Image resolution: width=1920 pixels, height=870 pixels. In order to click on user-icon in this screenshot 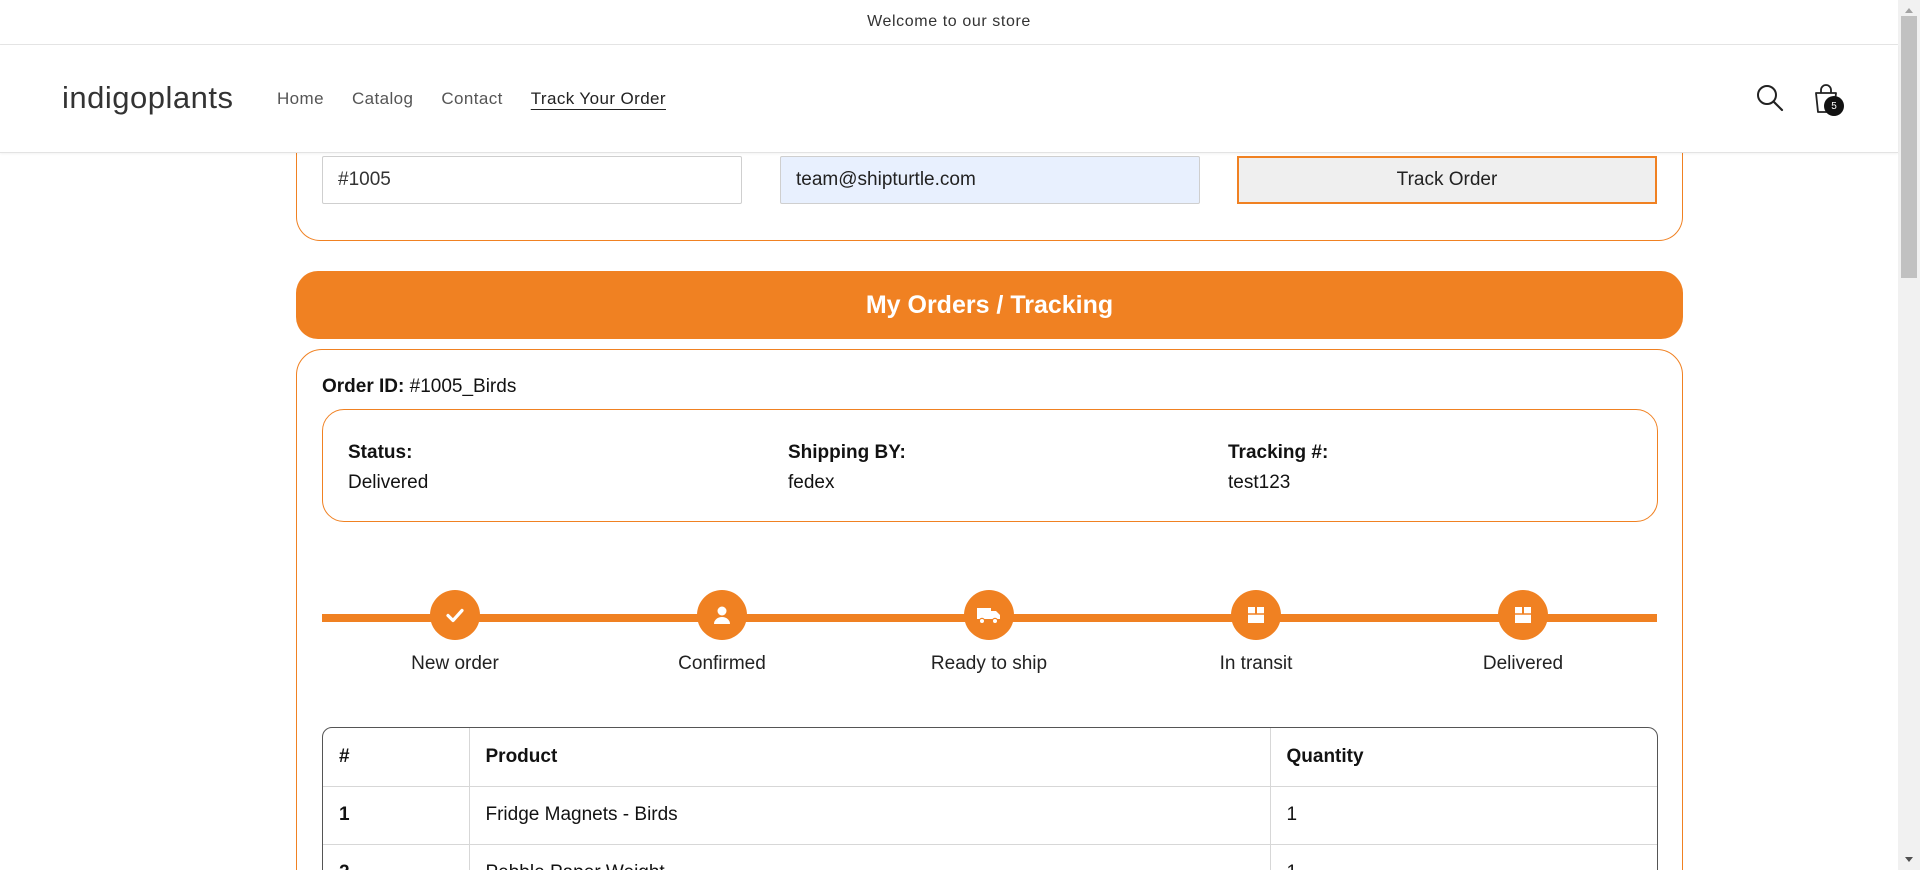, I will do `click(722, 615)`.